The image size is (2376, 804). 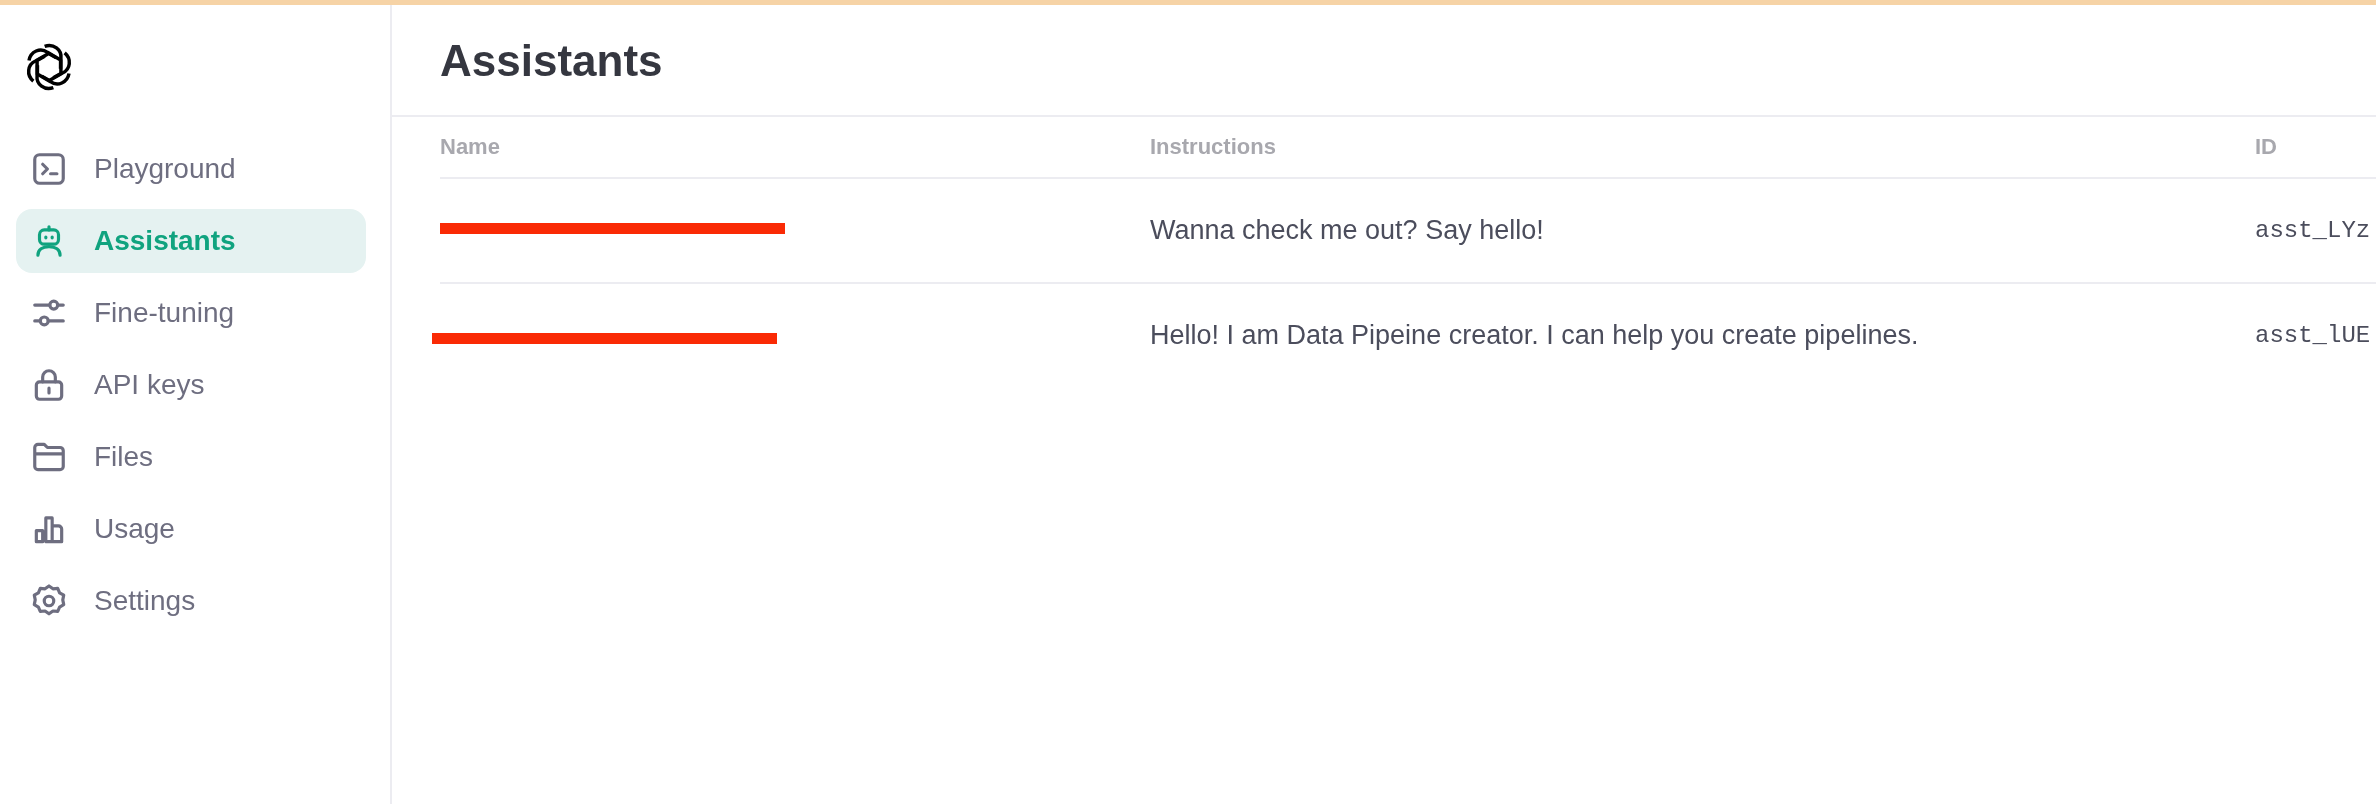 I want to click on nav-item: Usage, so click(x=191, y=529).